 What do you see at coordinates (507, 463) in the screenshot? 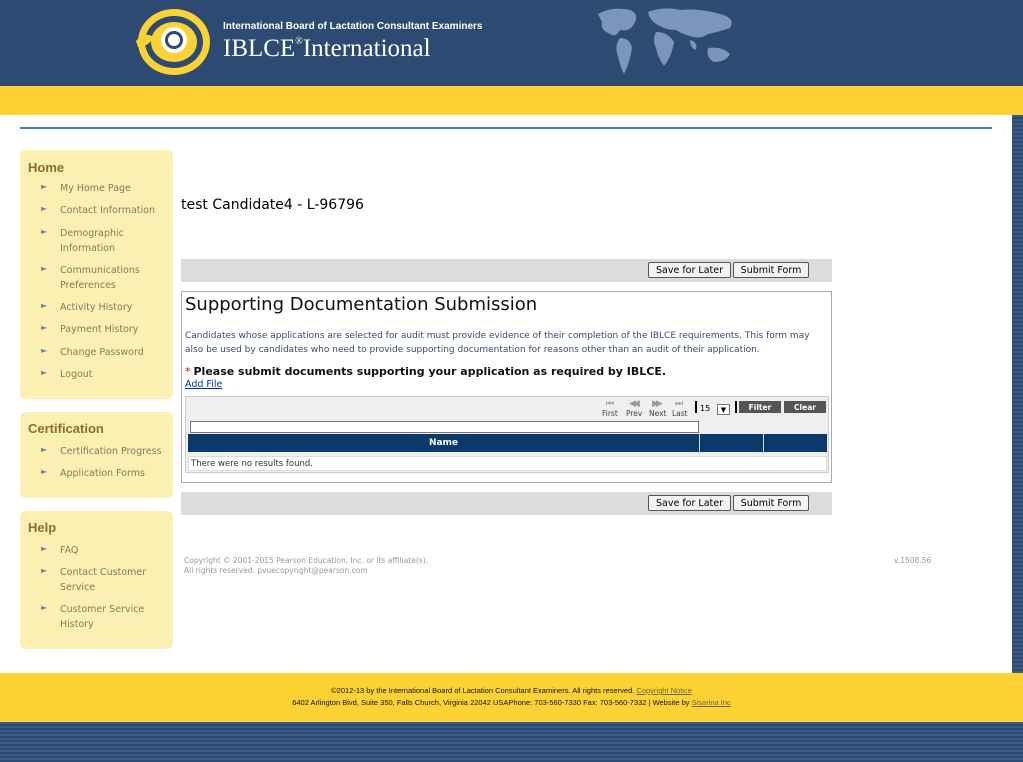
I see `grid-empty-message: There were no results found.` at bounding box center [507, 463].